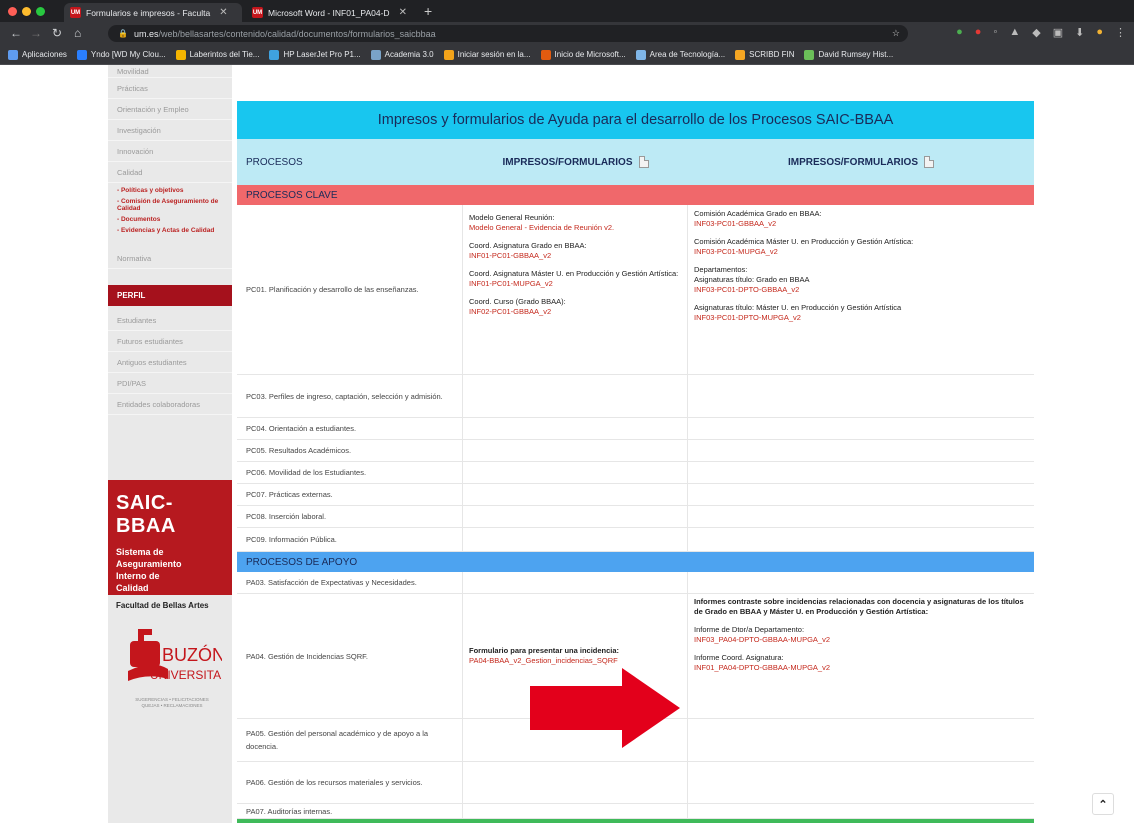 The image size is (1134, 823). Describe the element at coordinates (402, 54) in the screenshot. I see `bookmark-item: Academia 3.0` at that location.